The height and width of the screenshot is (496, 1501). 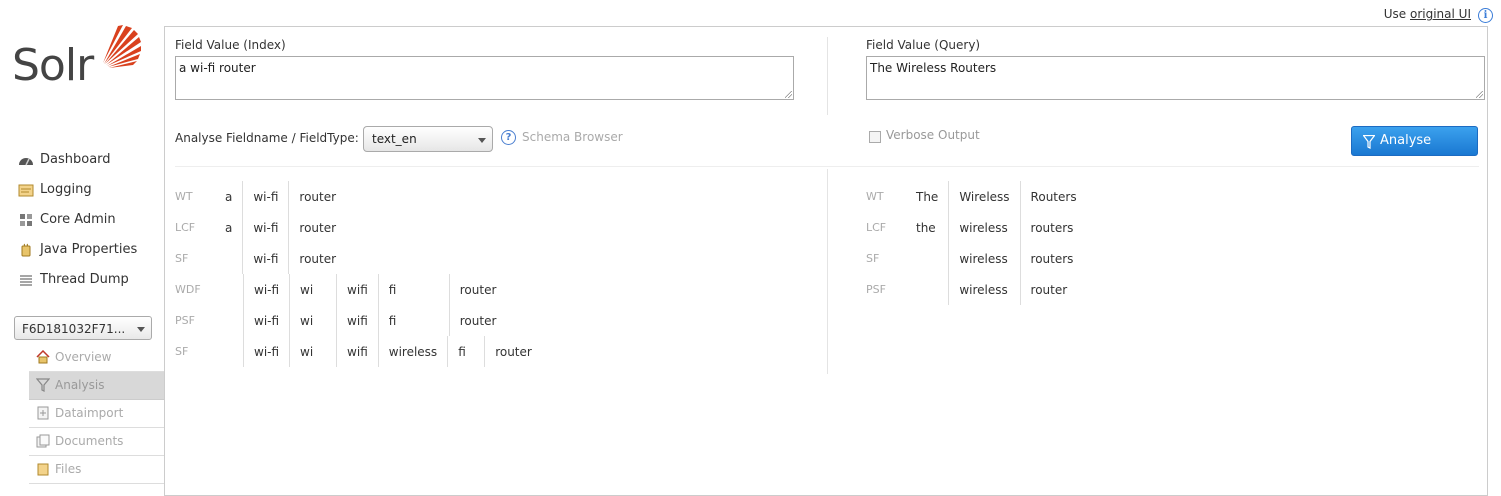 I want to click on analysis-row: WDF wi-fi wi wifi fi router, so click(x=341, y=289).